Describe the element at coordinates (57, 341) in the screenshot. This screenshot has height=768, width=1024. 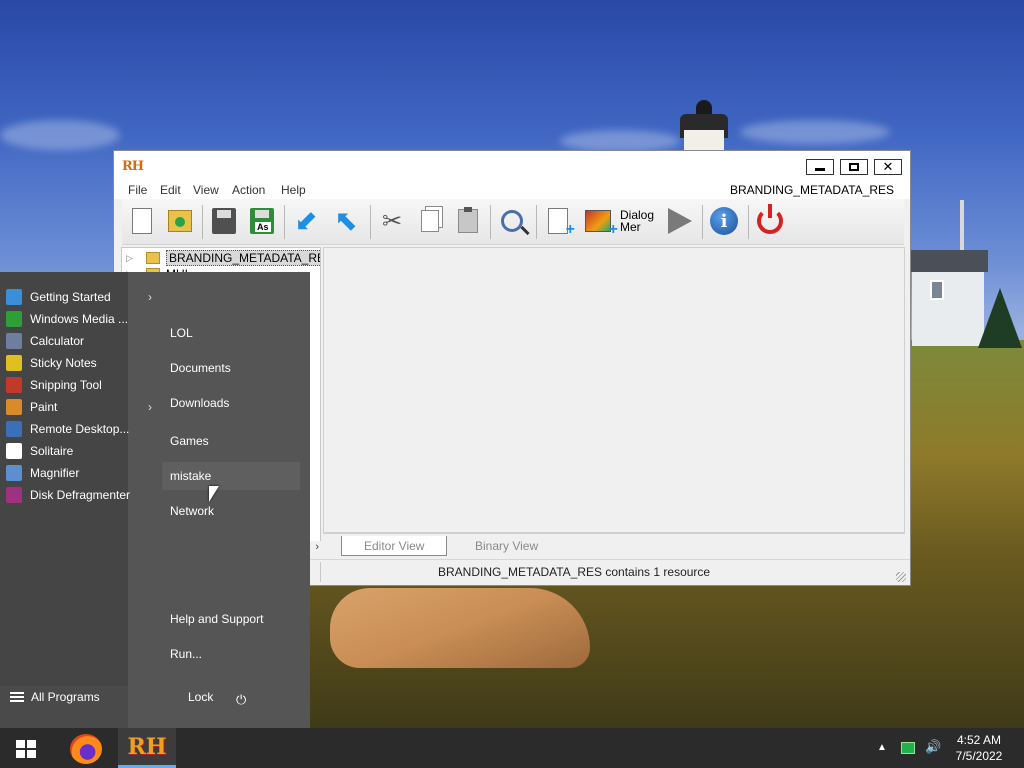
I see `program-label: Calculator` at that location.